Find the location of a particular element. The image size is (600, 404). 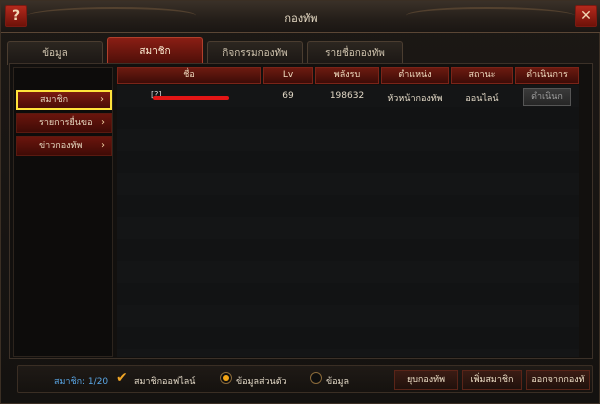

title-bar: กองทัพ ? ✕ is located at coordinates (300, 17).